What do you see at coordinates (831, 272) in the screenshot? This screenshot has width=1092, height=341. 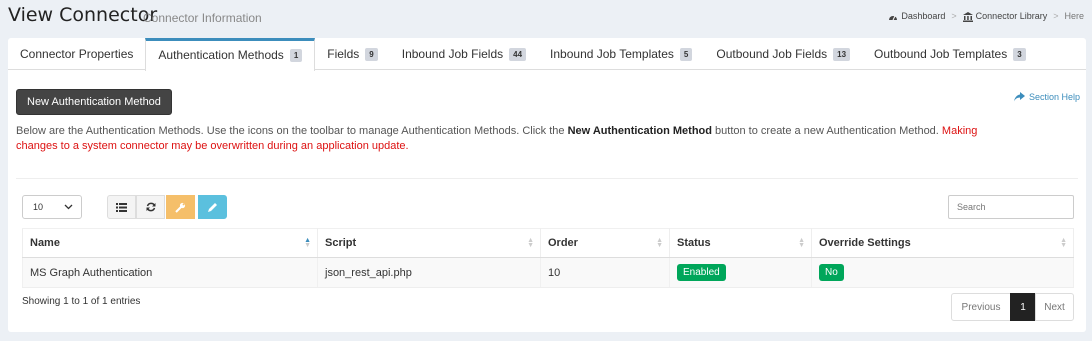 I see `override-badge: No` at bounding box center [831, 272].